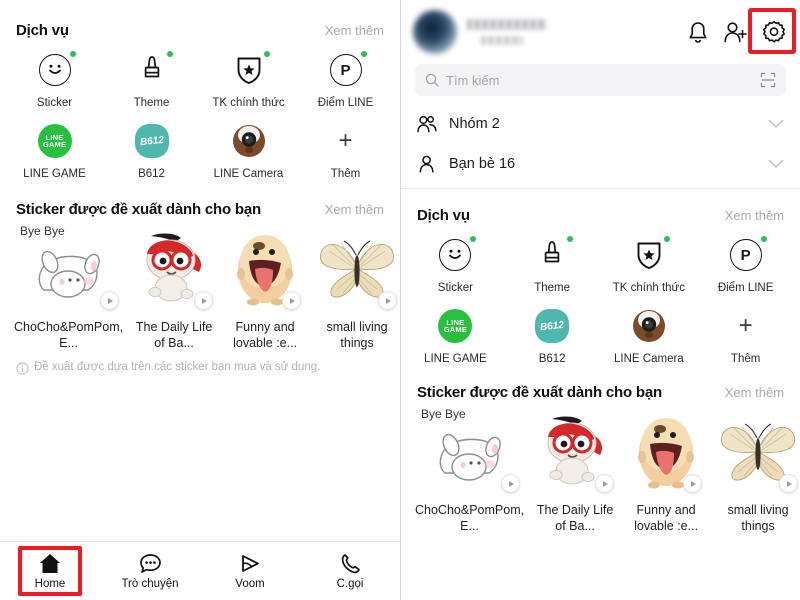  Describe the element at coordinates (600, 124) in the screenshot. I see `list-row-groups: Nhóm 2` at that location.